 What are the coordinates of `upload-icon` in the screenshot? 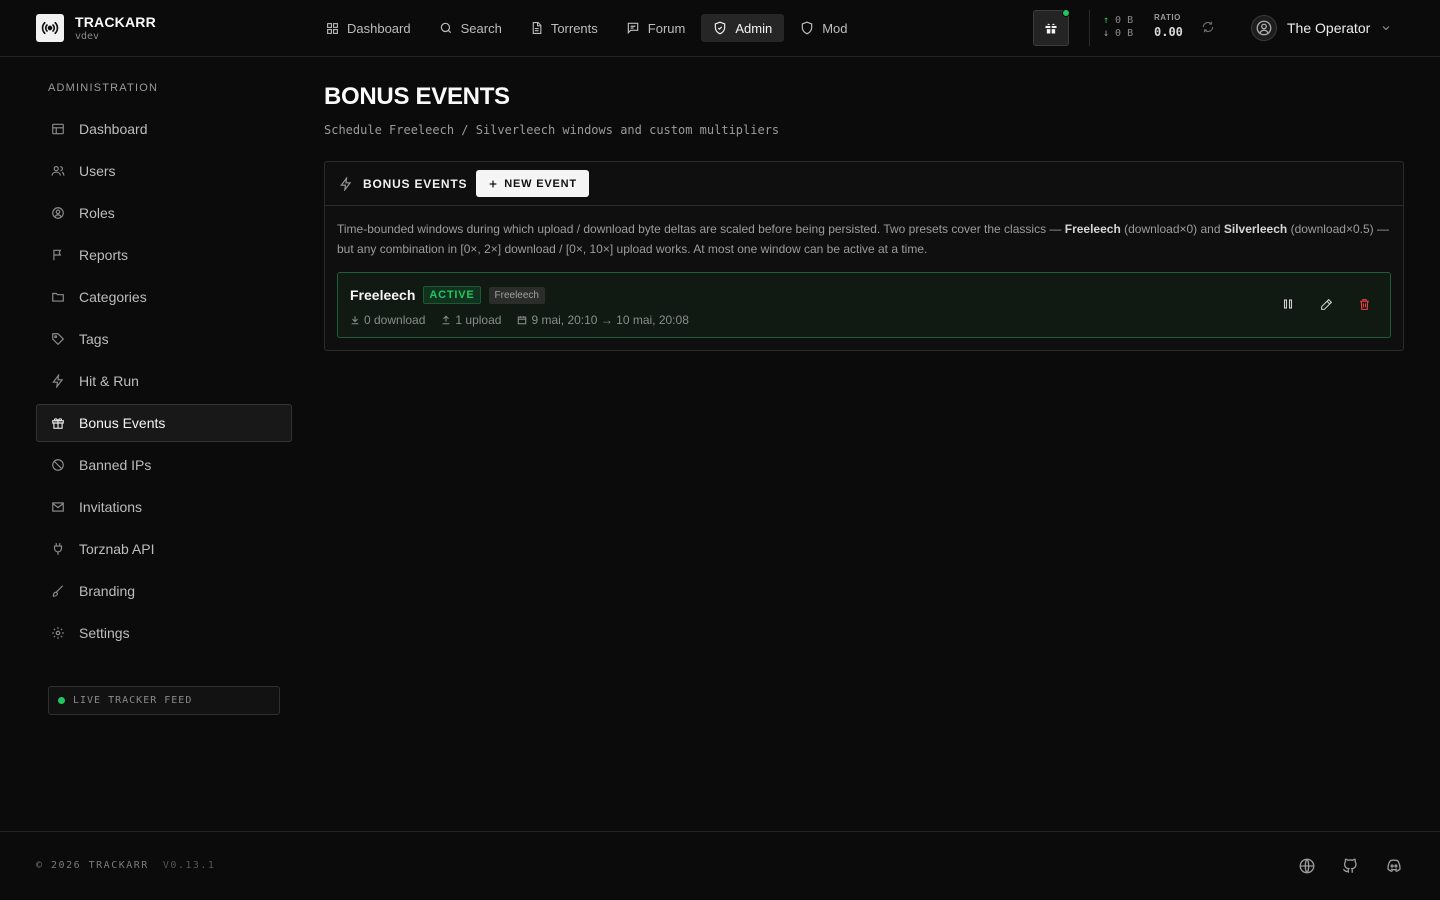 It's located at (446, 320).